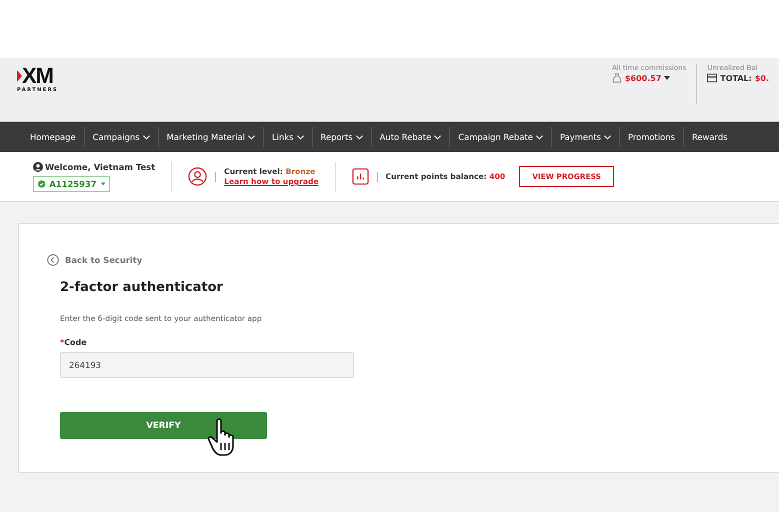  I want to click on total-value: $0., so click(761, 78).